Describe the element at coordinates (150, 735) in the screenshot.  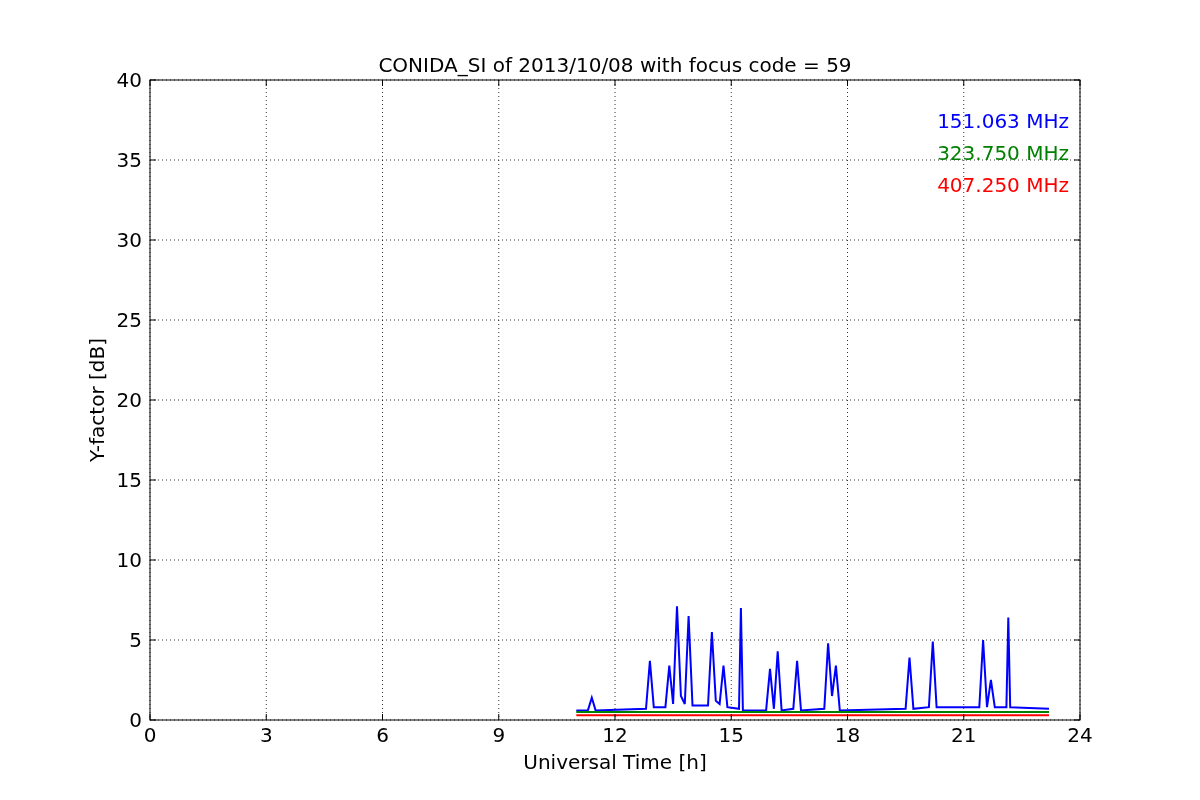
I see `x-tick-label: 0` at that location.